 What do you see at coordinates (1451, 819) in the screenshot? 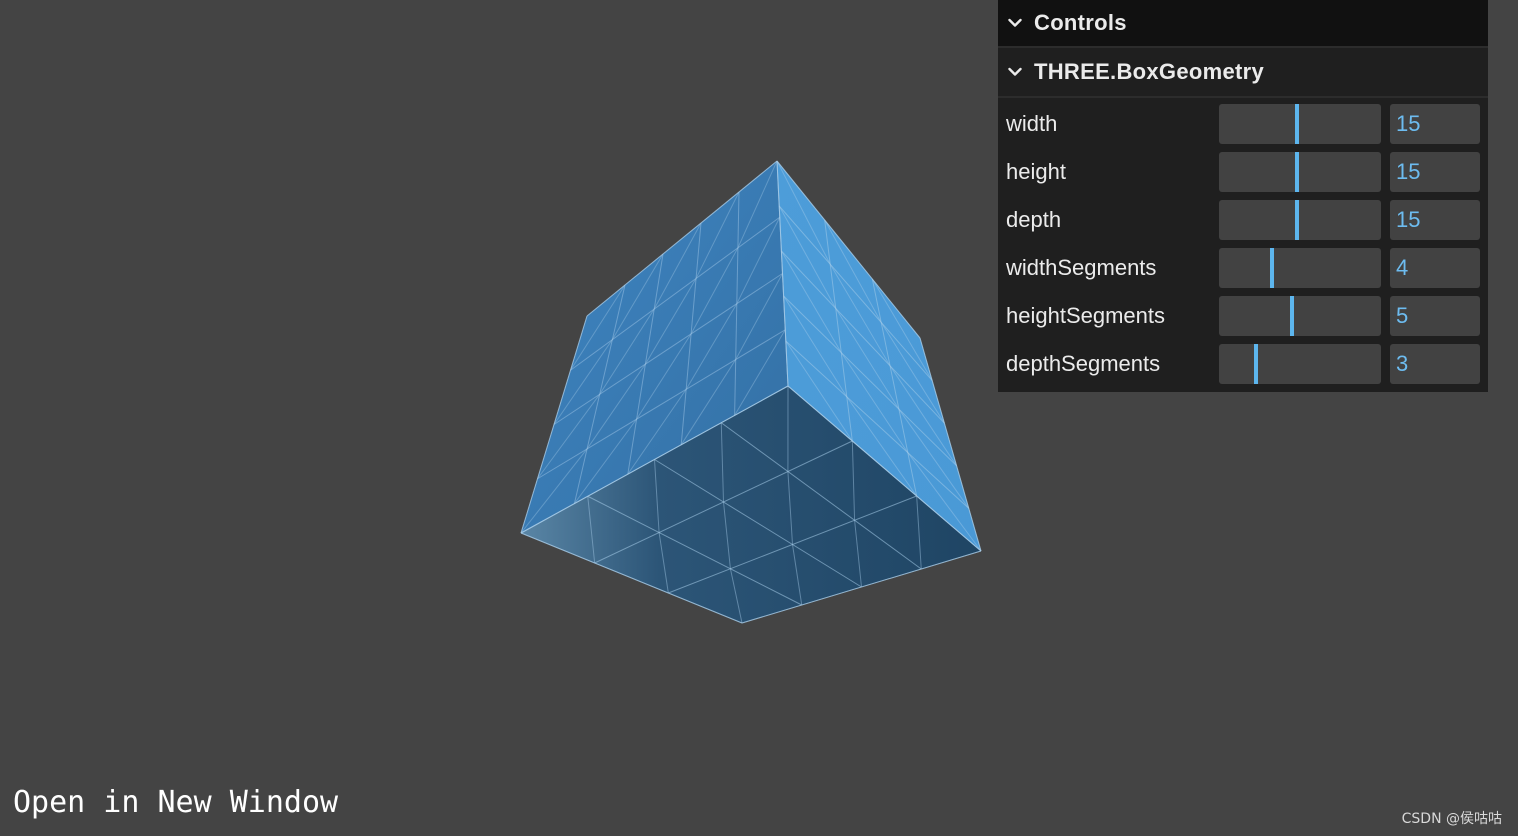
I see `watermark-text: CSDN @侯咕咕` at bounding box center [1451, 819].